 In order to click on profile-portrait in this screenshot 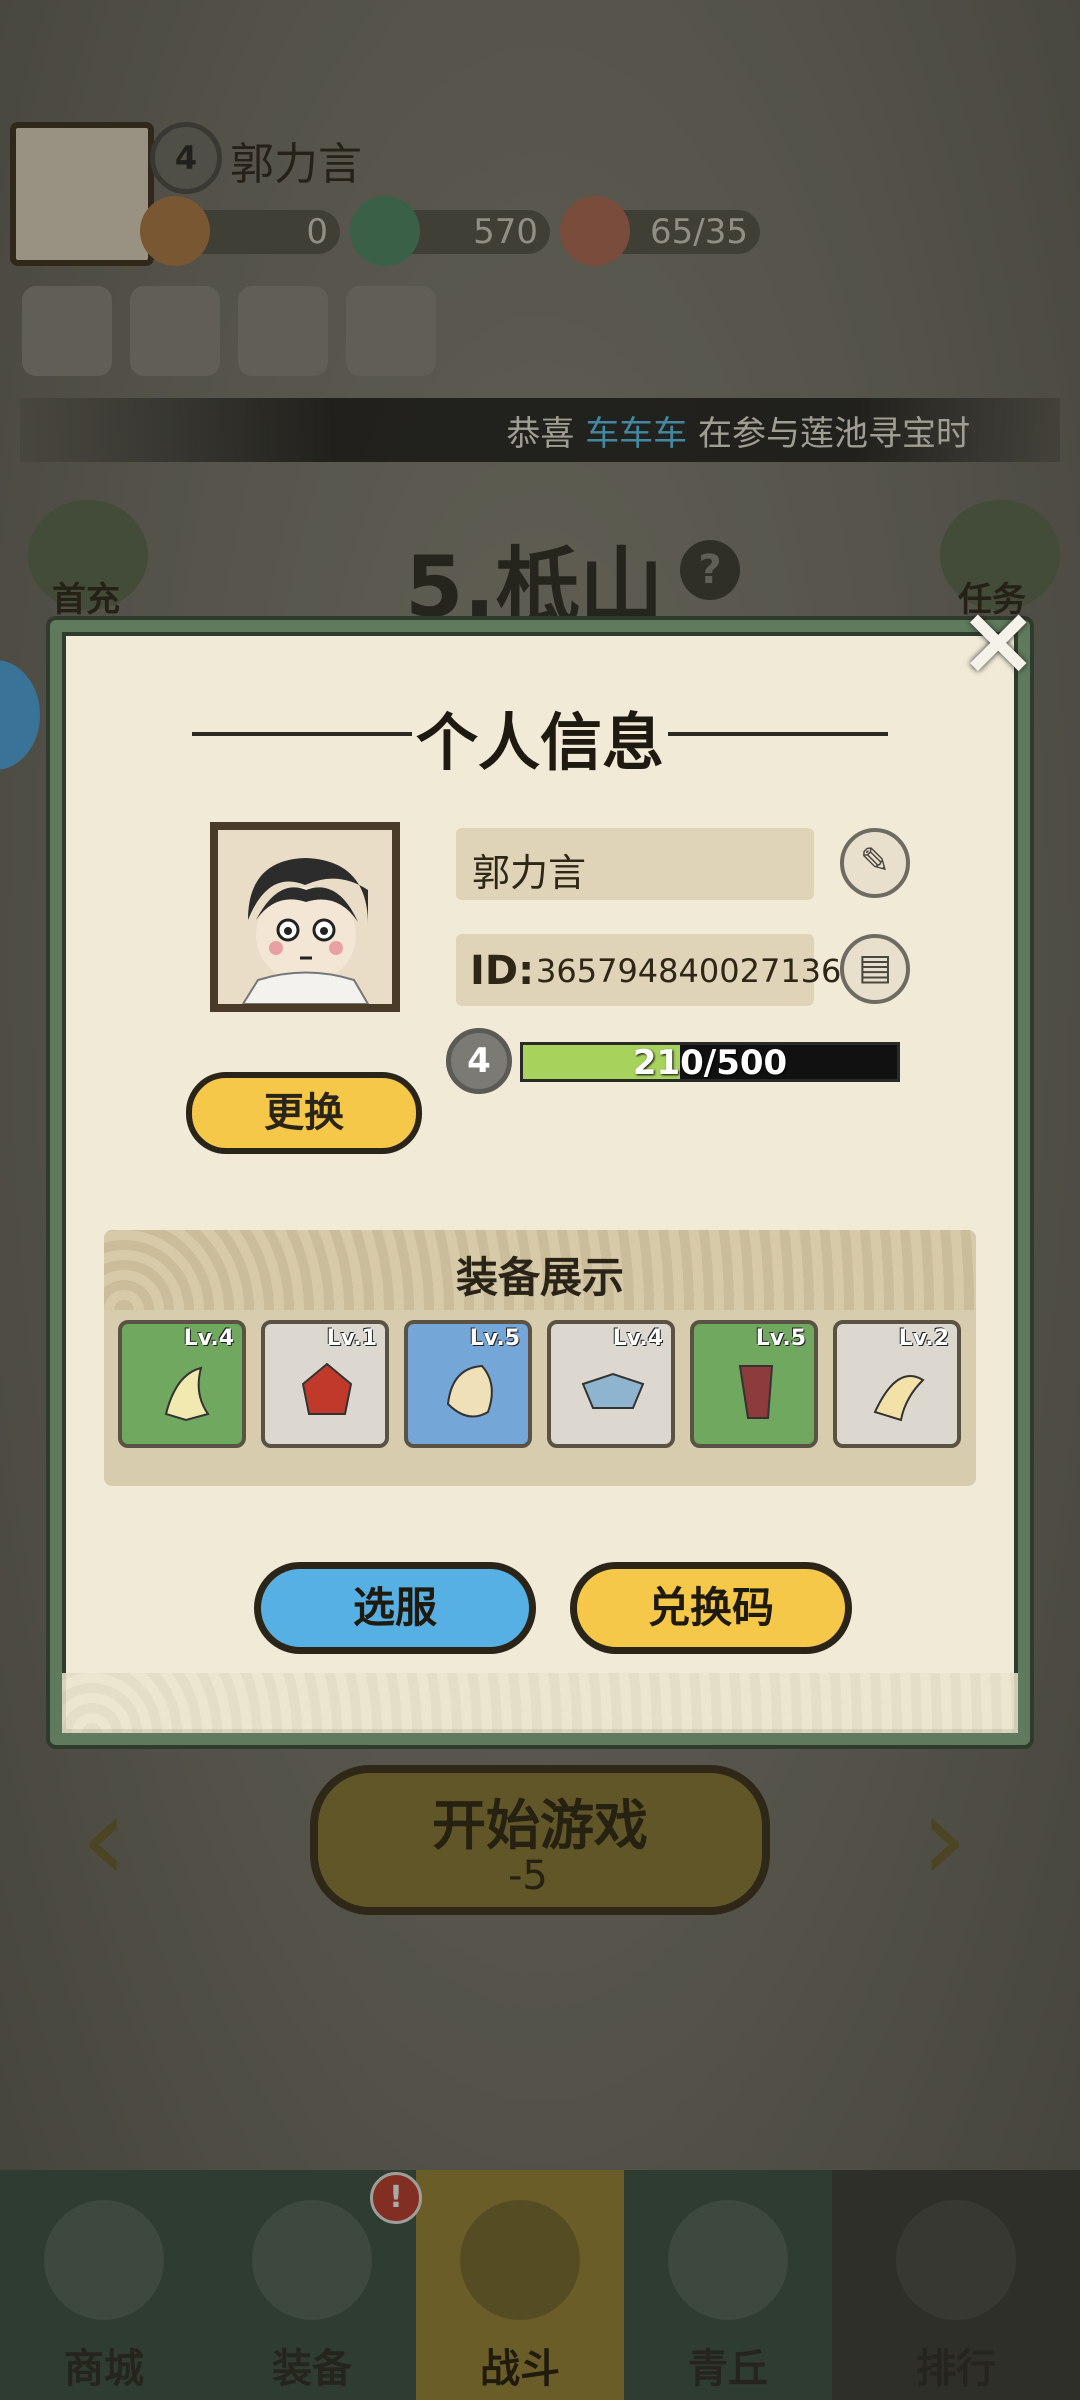, I will do `click(305, 917)`.